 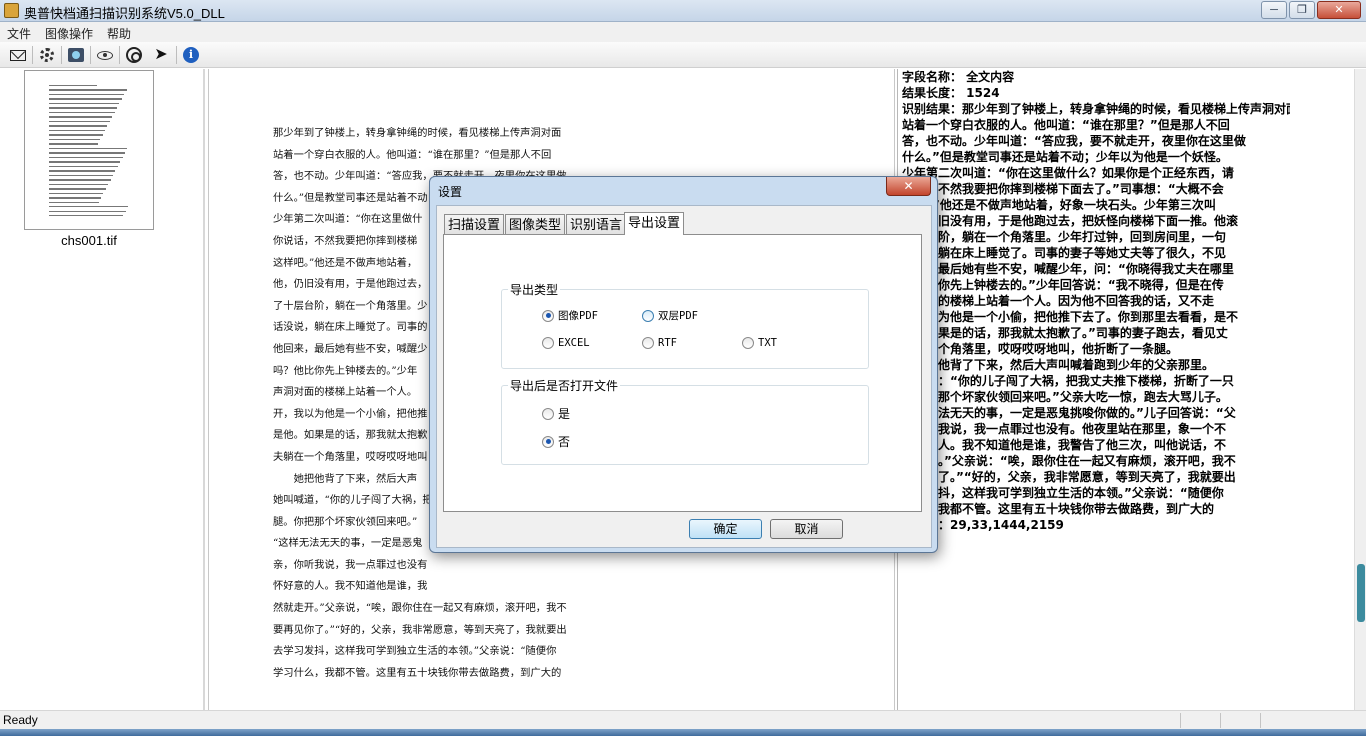 I want to click on radio-label: TXT, so click(x=767, y=343).